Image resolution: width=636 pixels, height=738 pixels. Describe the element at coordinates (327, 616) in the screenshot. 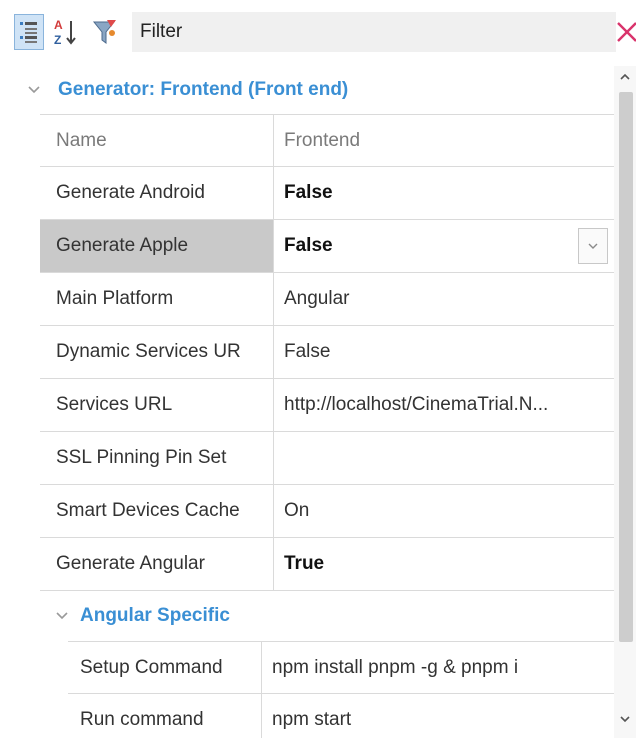

I see `subgroup-header-angular: Angular Specific` at that location.